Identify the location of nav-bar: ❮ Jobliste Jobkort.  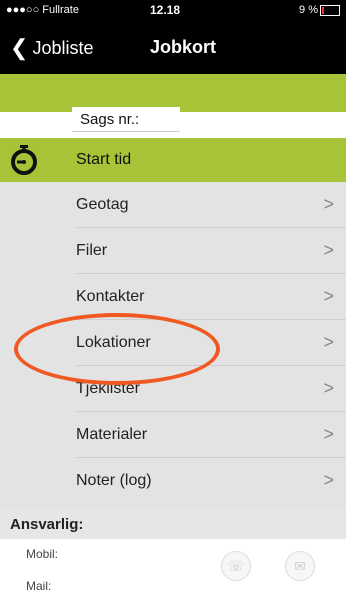
(173, 47).